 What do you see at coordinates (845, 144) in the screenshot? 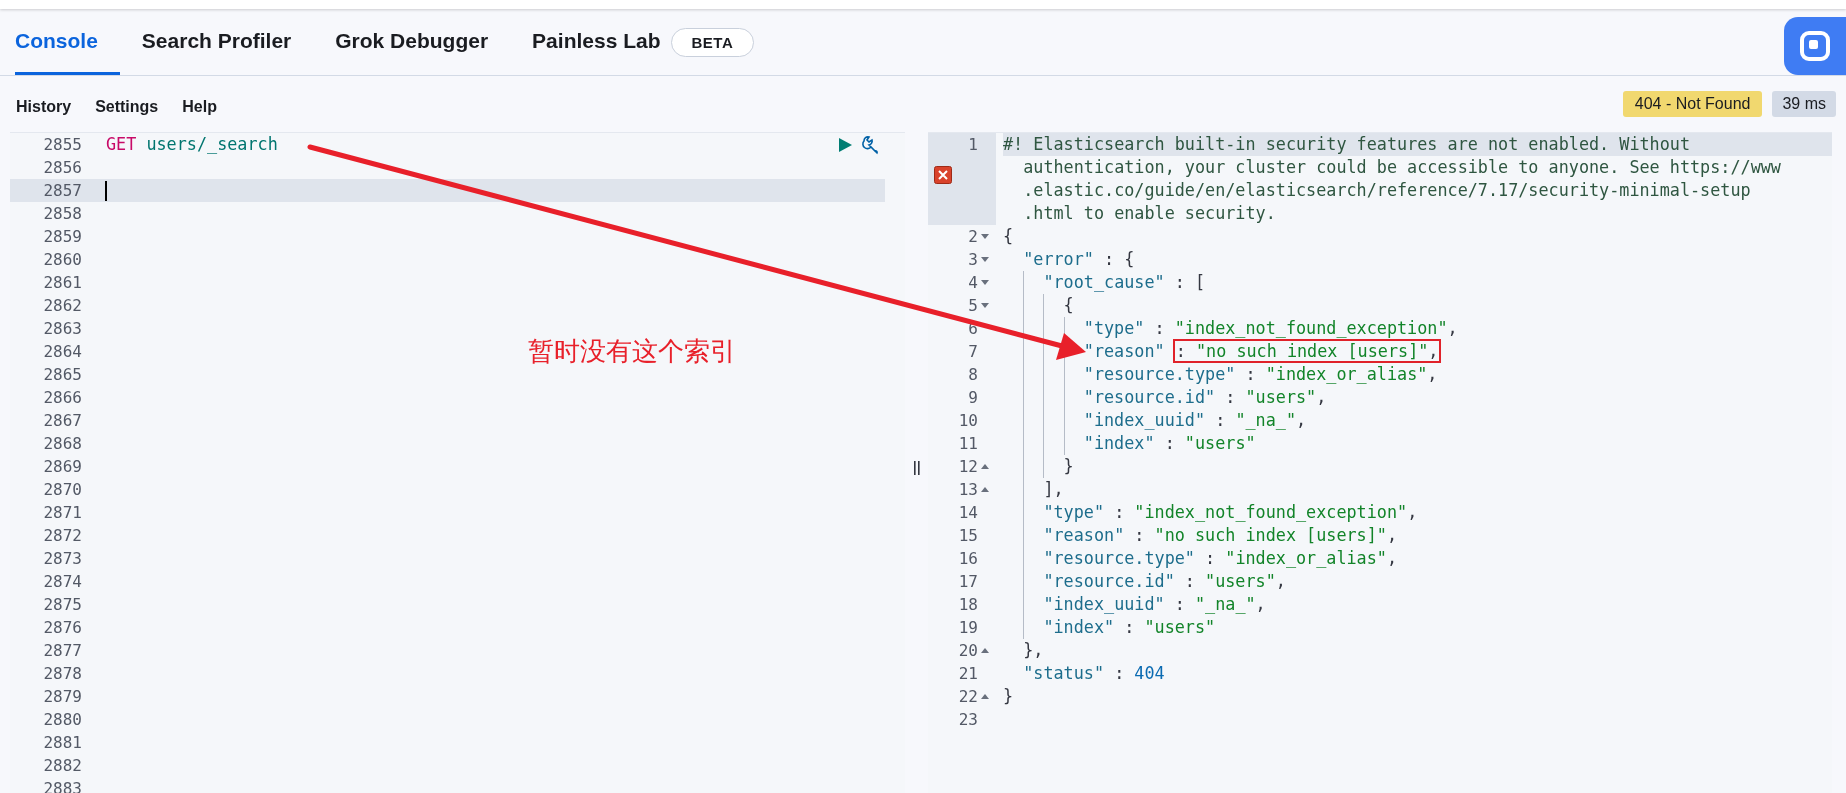
I see `play-icon` at bounding box center [845, 144].